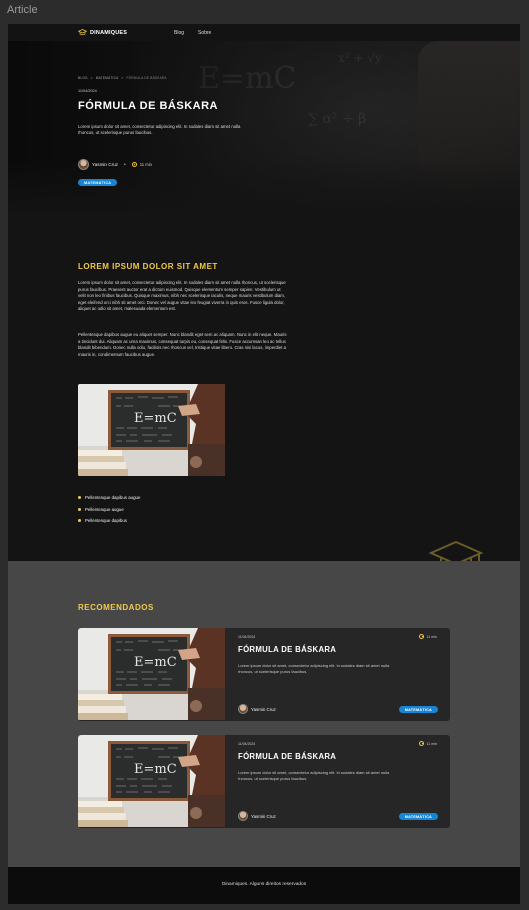 The width and height of the screenshot is (529, 910). I want to click on article-image: E=mC, so click(151, 430).